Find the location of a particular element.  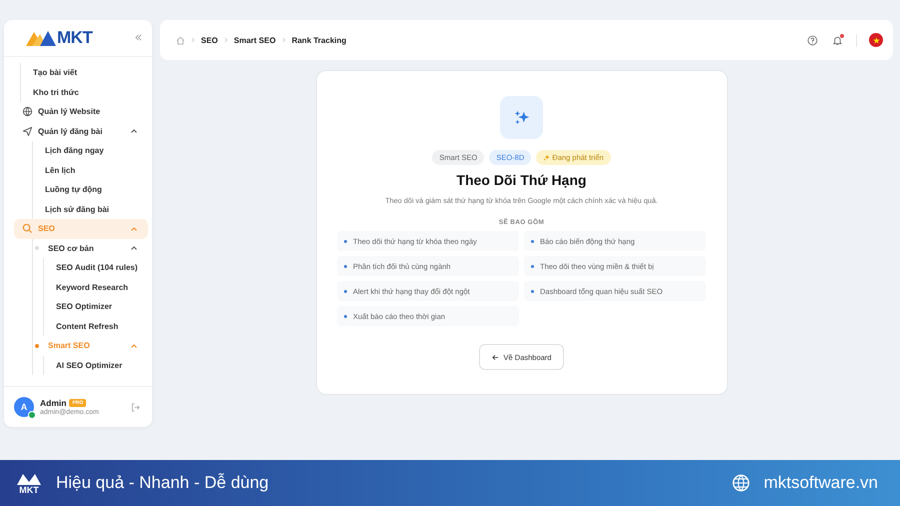

website-text: mktsoftware.vn is located at coordinates (821, 483).